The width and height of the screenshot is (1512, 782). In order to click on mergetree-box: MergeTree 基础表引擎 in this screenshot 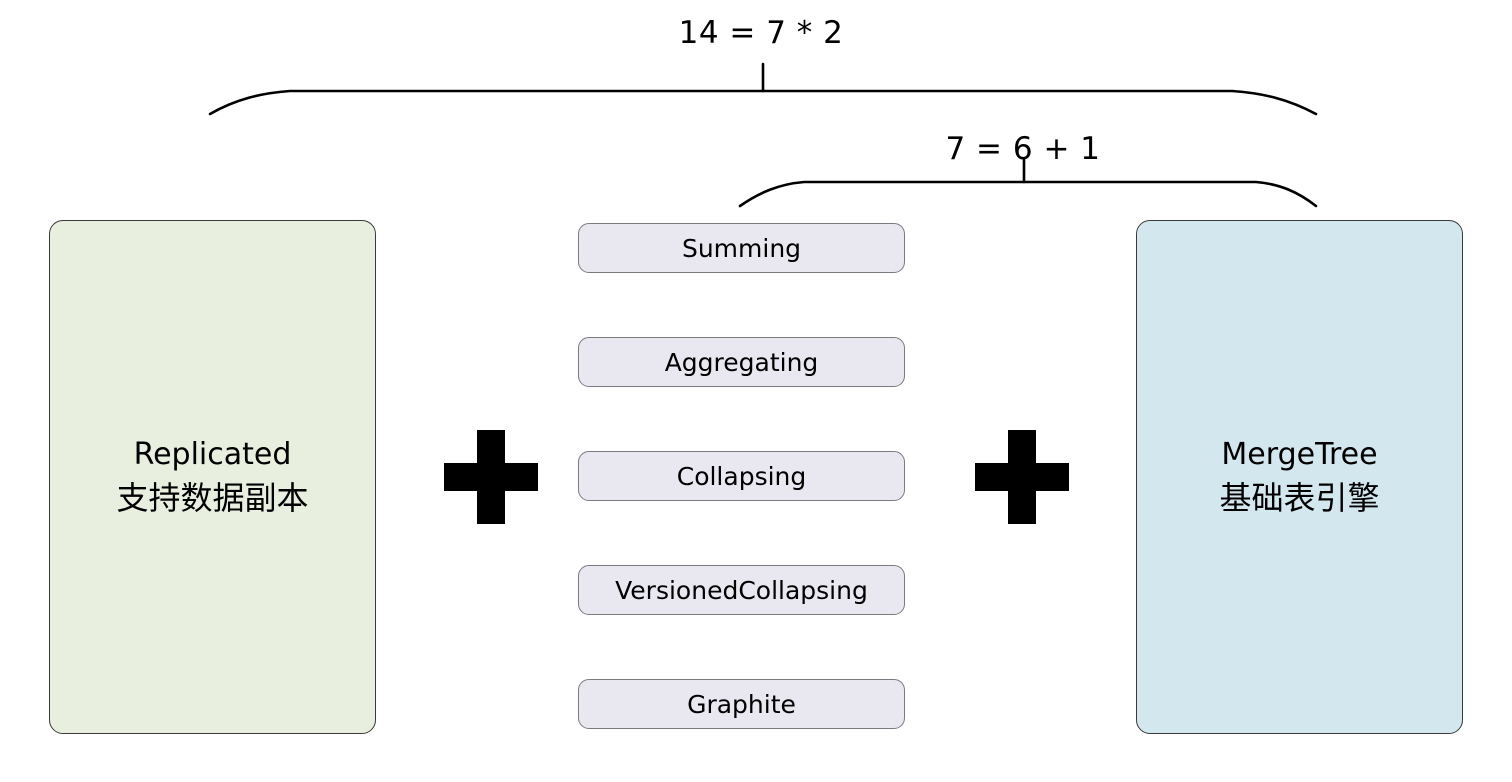, I will do `click(1299, 477)`.